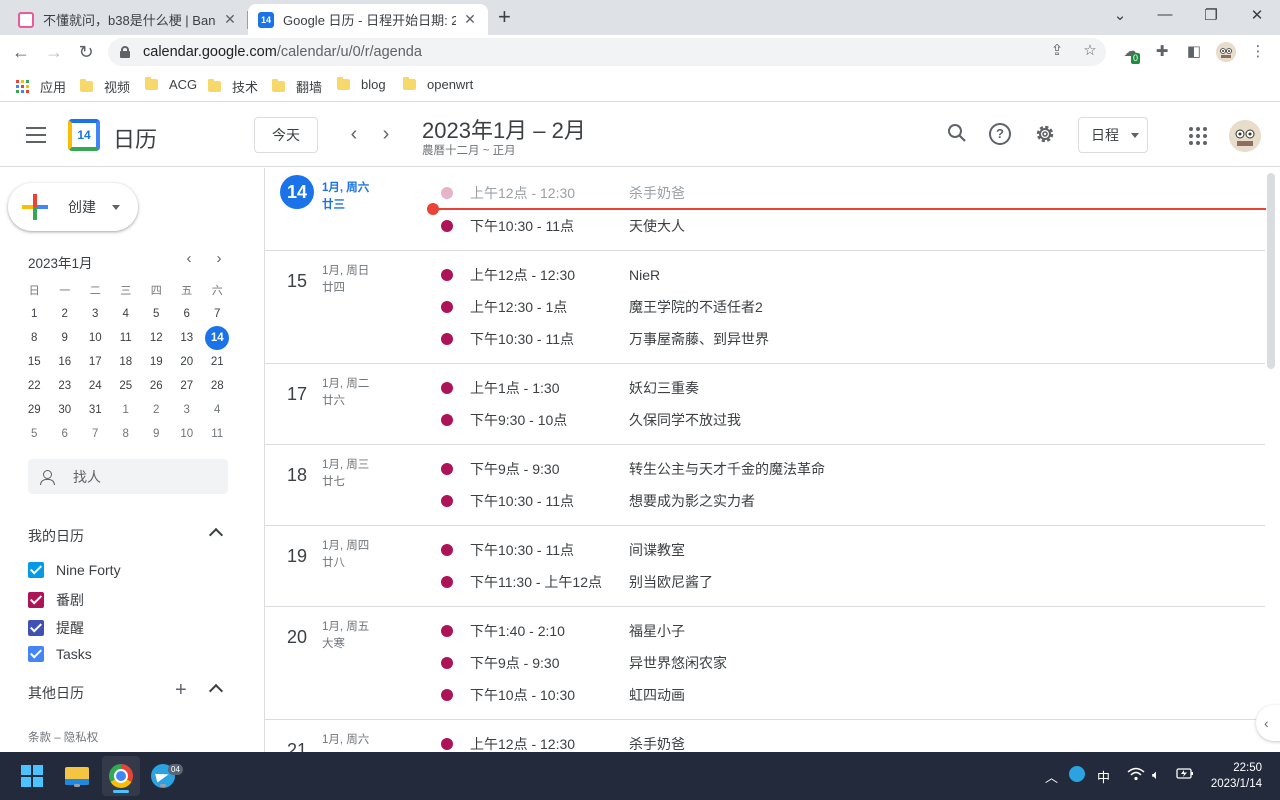 Image resolution: width=1280 pixels, height=800 pixels. I want to click on input-method-indicator: 中, so click(1103, 776).